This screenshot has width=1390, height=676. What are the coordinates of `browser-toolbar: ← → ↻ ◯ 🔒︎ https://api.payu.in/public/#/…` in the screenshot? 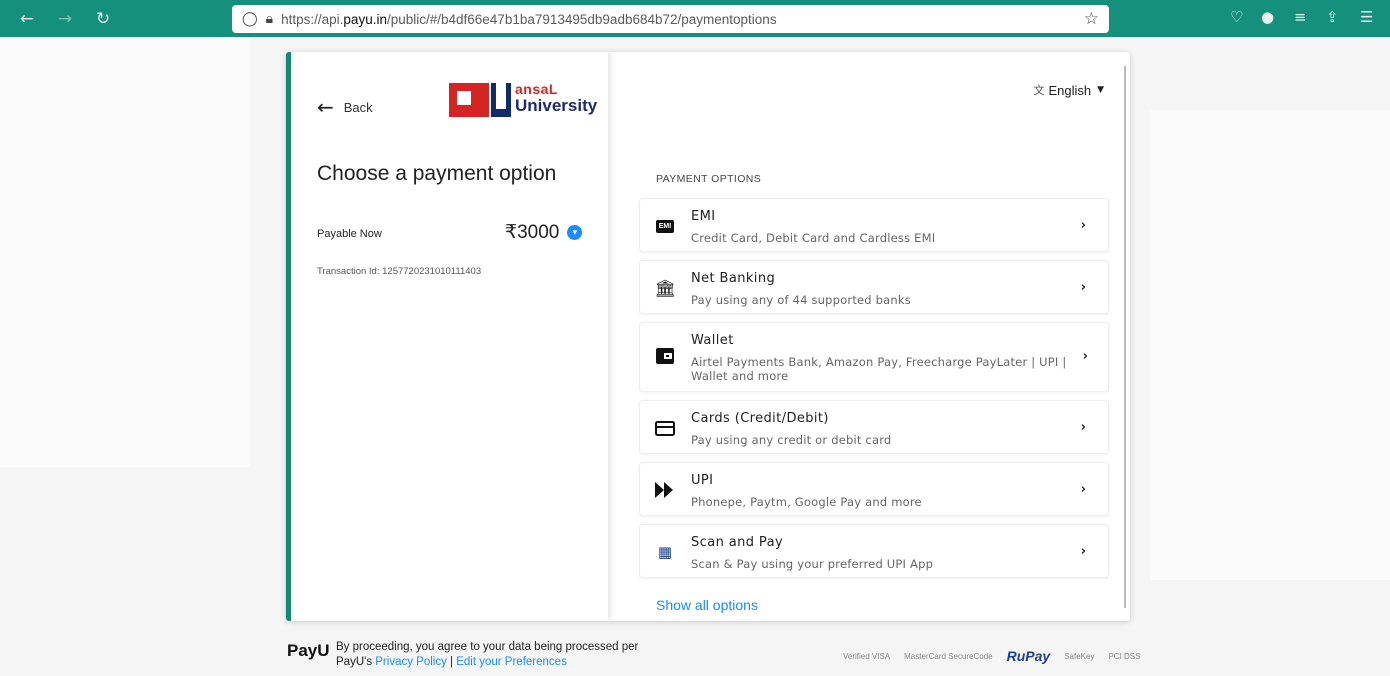 It's located at (695, 18).